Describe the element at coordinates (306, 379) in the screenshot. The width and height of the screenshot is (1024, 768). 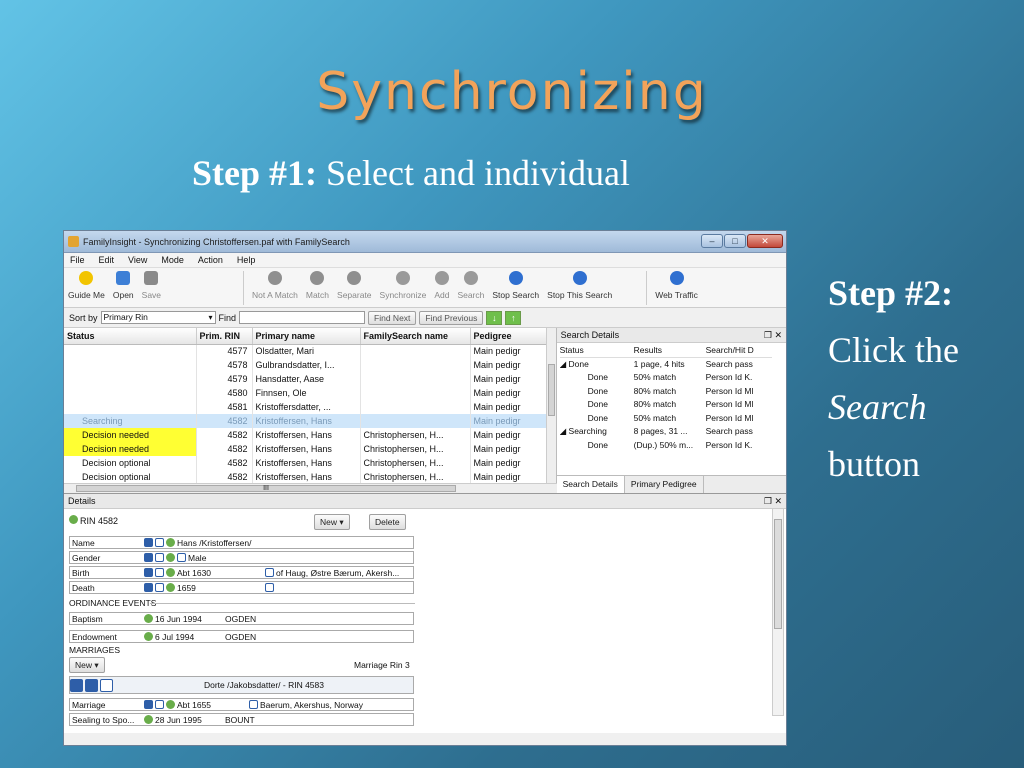
I see `table-row: 4579 Hansdatter, Aase Main pedigr` at that location.